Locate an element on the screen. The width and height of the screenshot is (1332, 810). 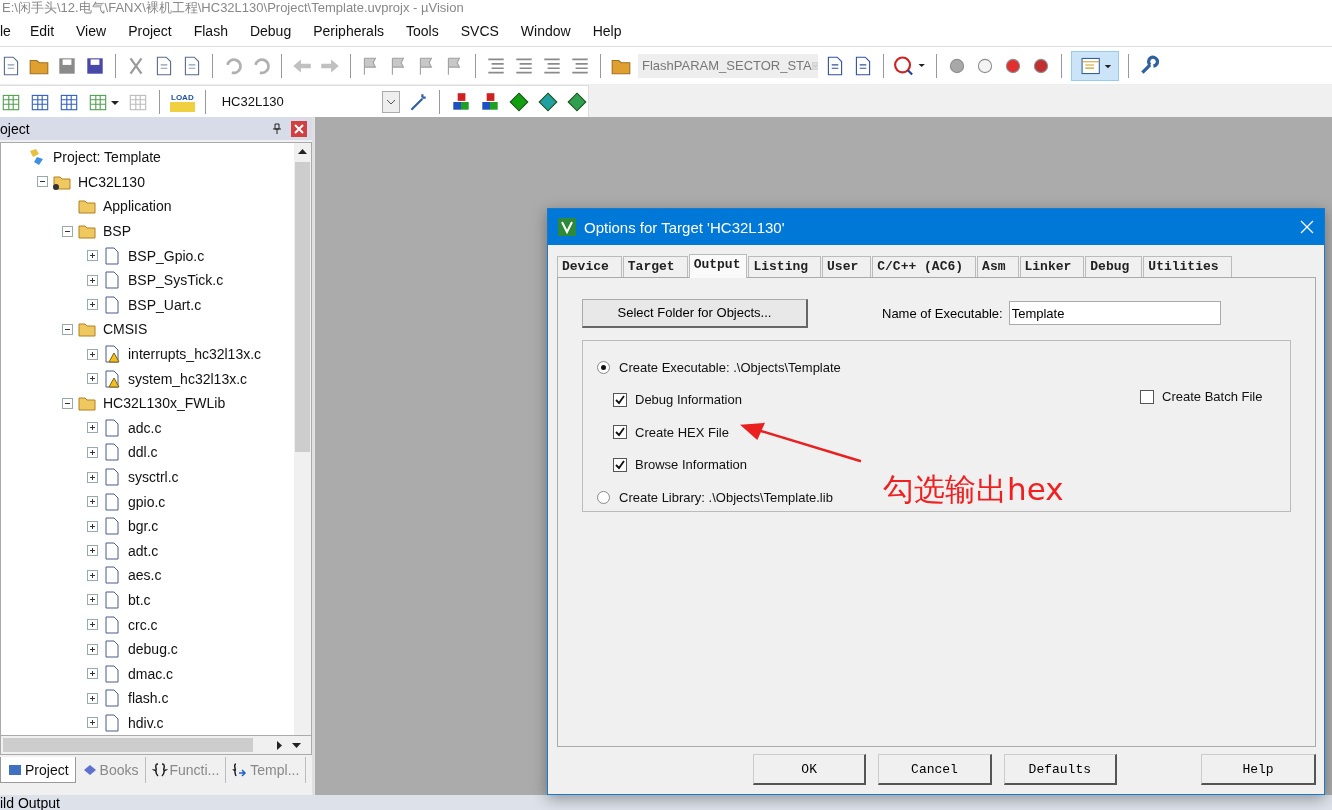
wrench-icon is located at coordinates (1149, 65).